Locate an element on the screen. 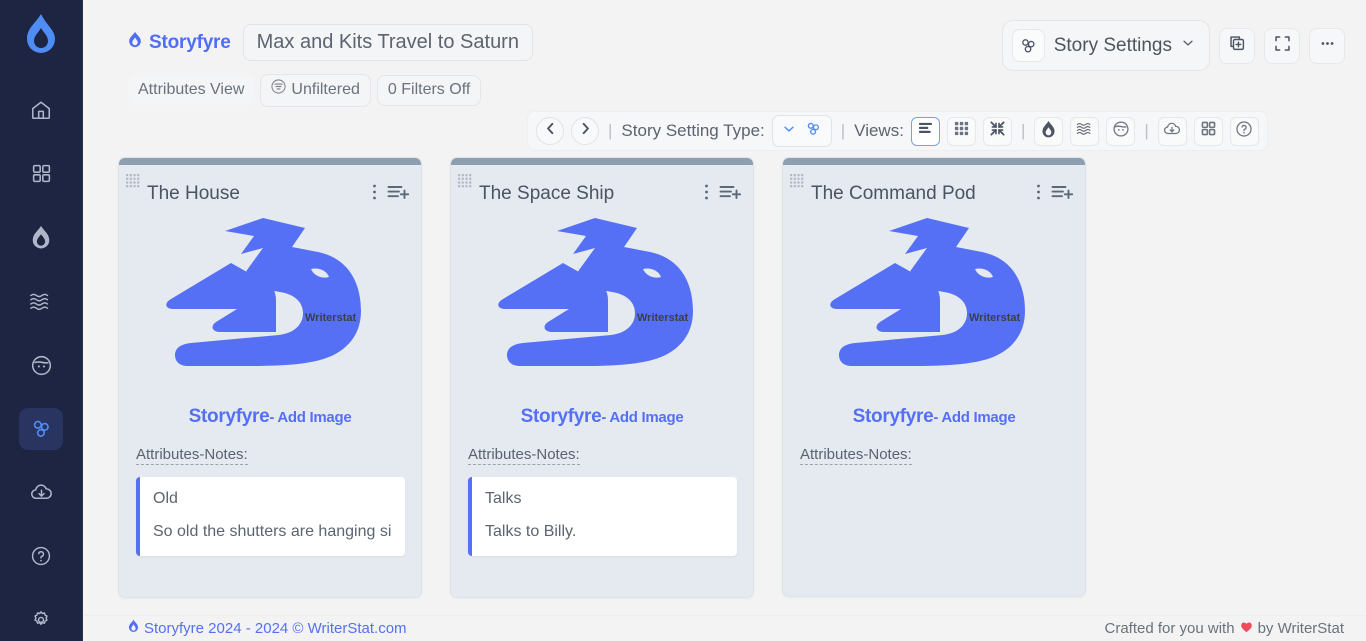  sidebar-item-dashboard is located at coordinates (41, 174).